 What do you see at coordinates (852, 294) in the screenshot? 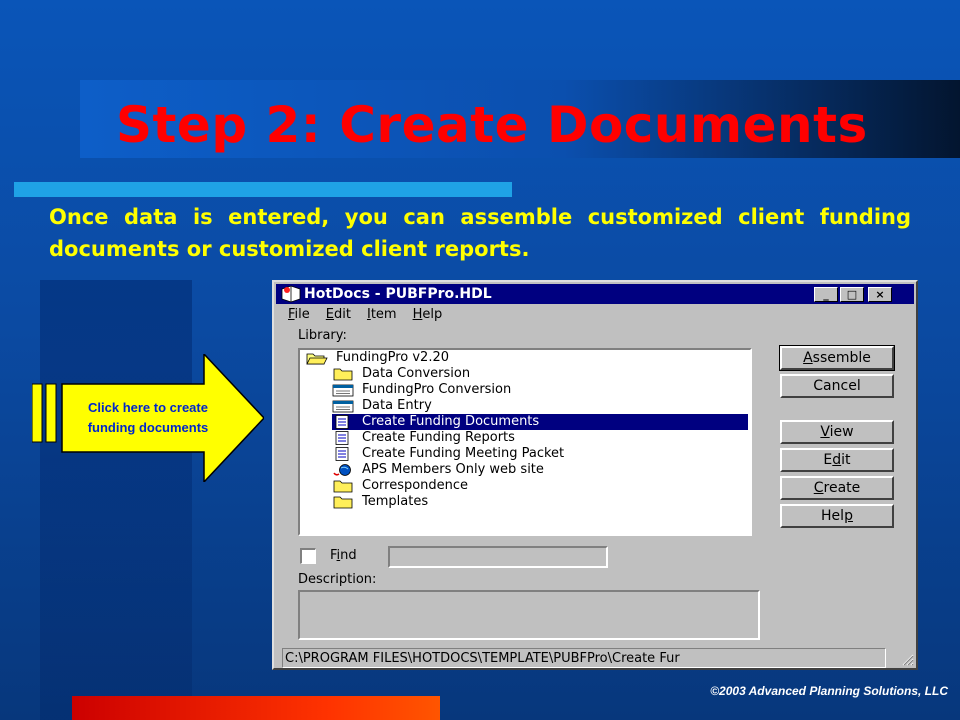
I see `maximize-button: □` at bounding box center [852, 294].